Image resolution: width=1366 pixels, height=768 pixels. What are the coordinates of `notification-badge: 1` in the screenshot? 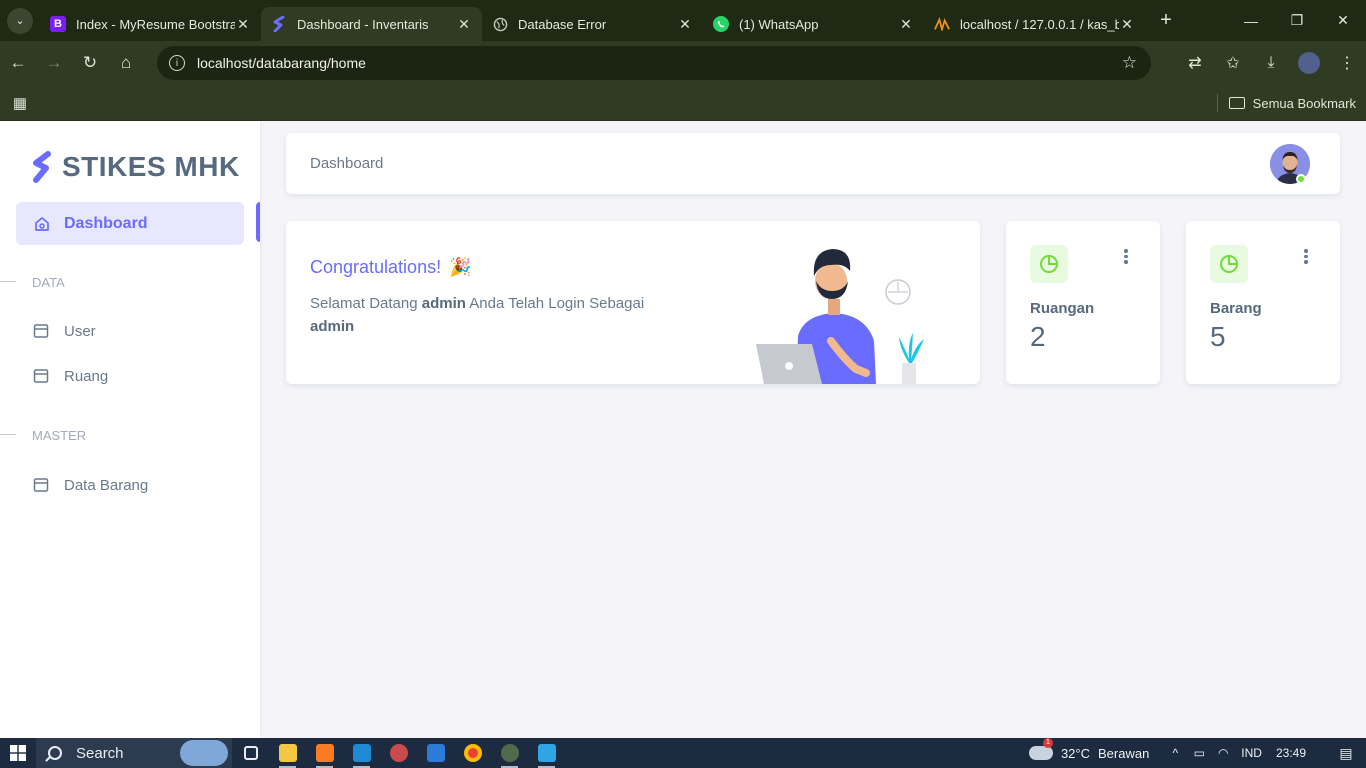 It's located at (1047, 743).